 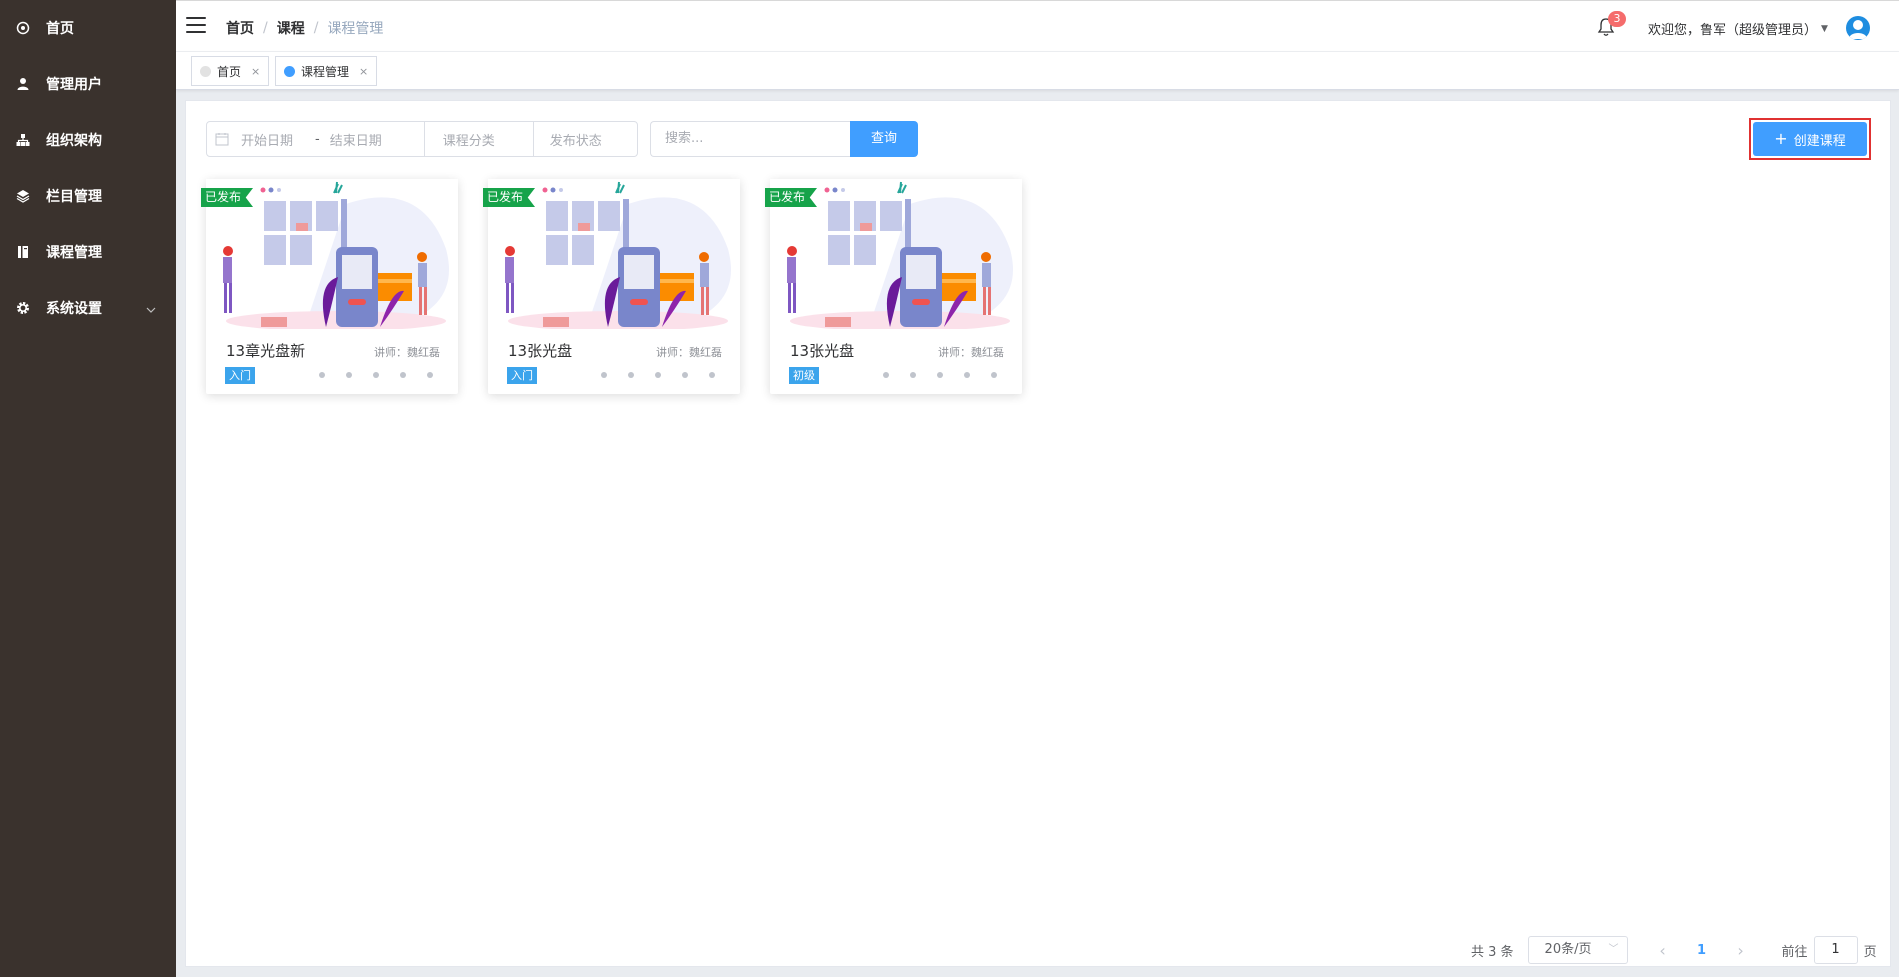 What do you see at coordinates (74, 197) in the screenshot?
I see `sidebar-item-label: 栏目管理` at bounding box center [74, 197].